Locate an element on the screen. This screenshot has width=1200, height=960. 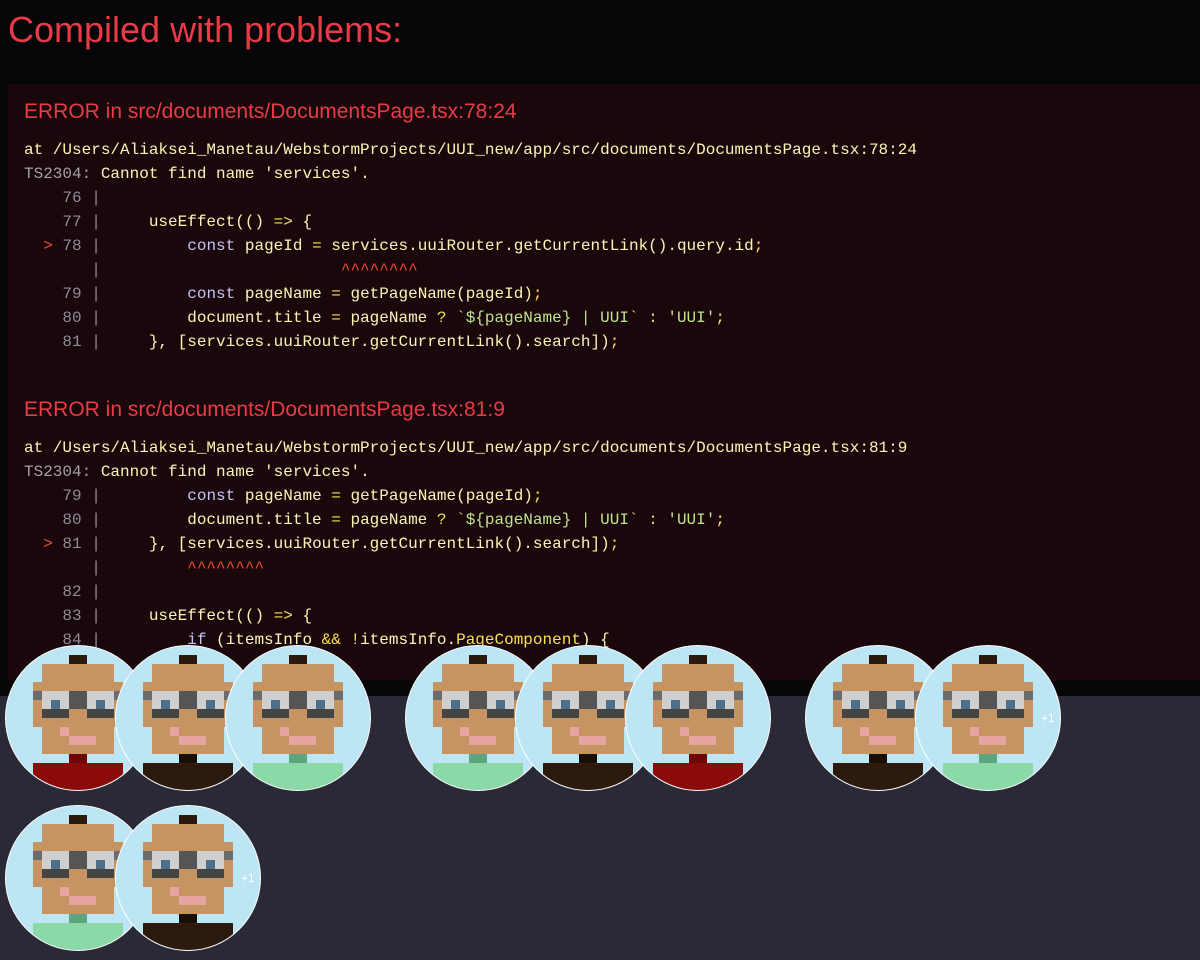
code-token: ! is located at coordinates (355, 640).